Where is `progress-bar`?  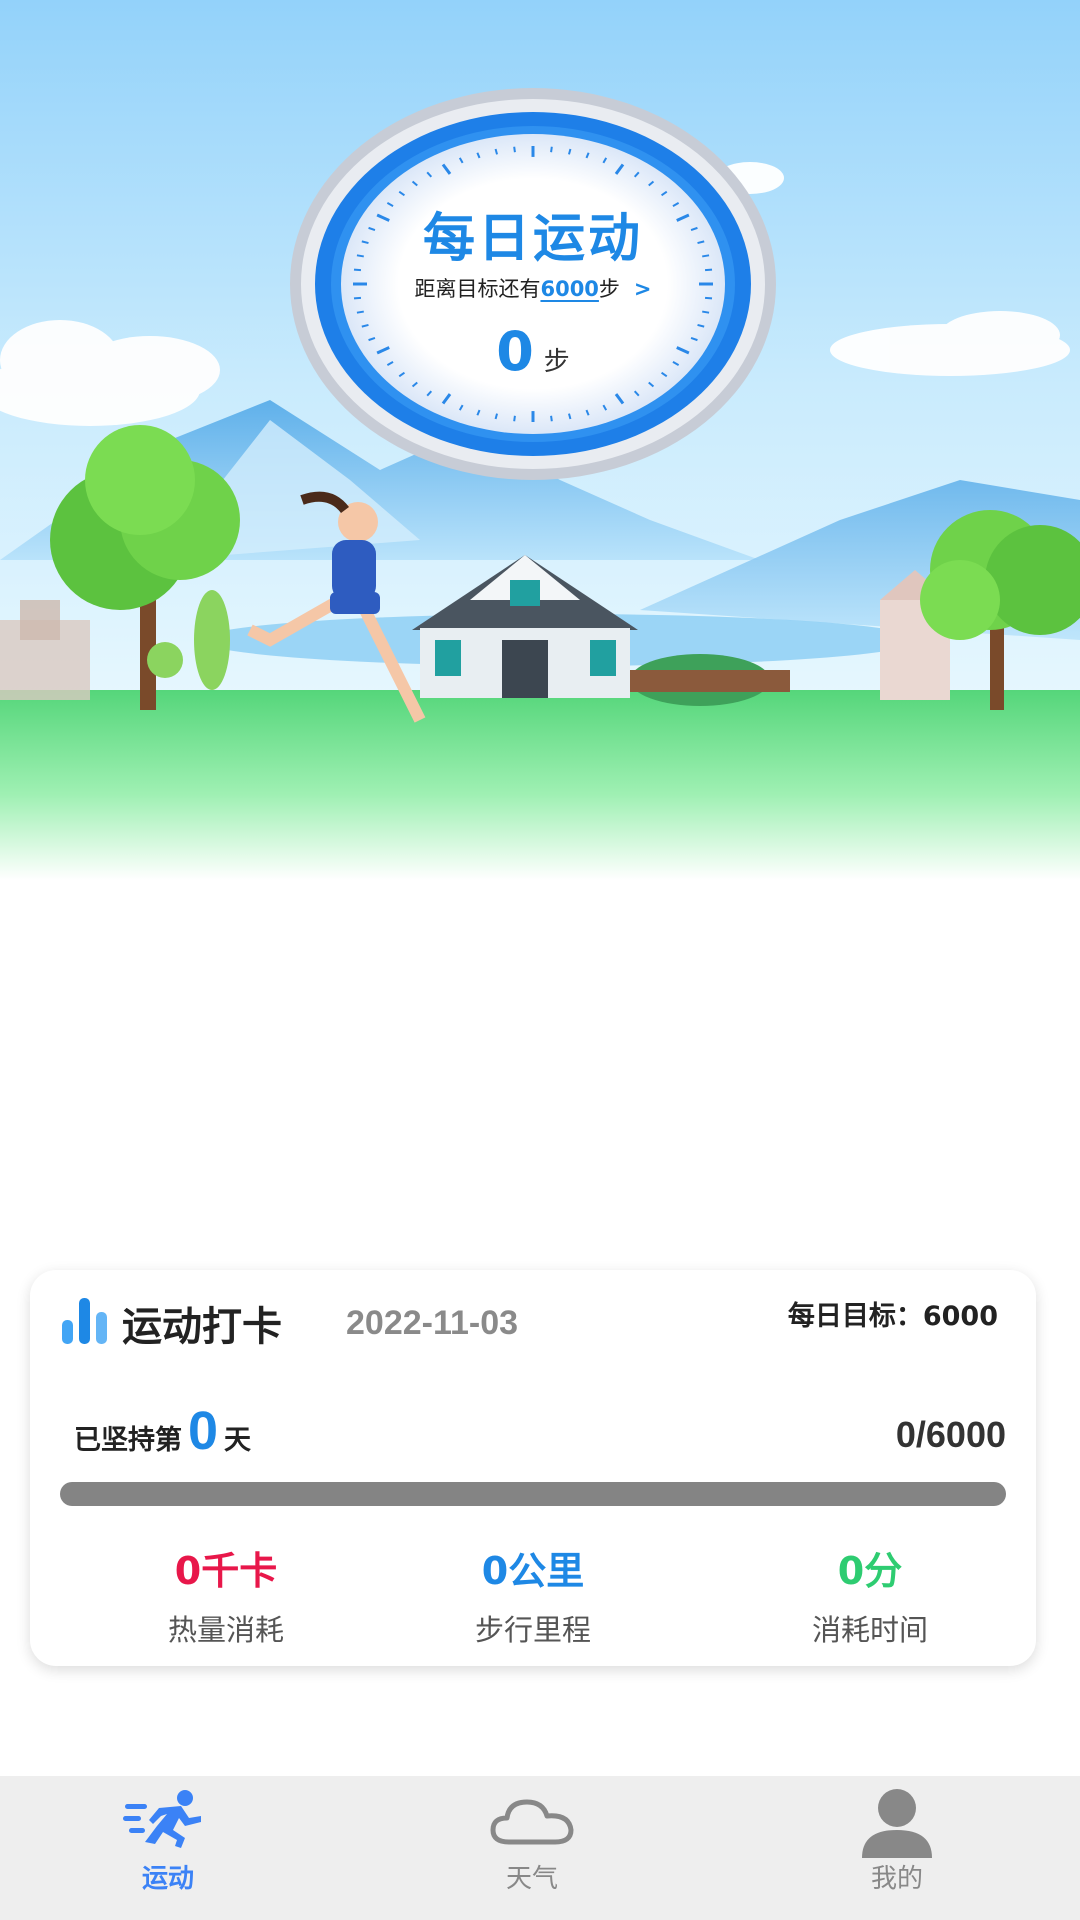
progress-bar is located at coordinates (533, 1494).